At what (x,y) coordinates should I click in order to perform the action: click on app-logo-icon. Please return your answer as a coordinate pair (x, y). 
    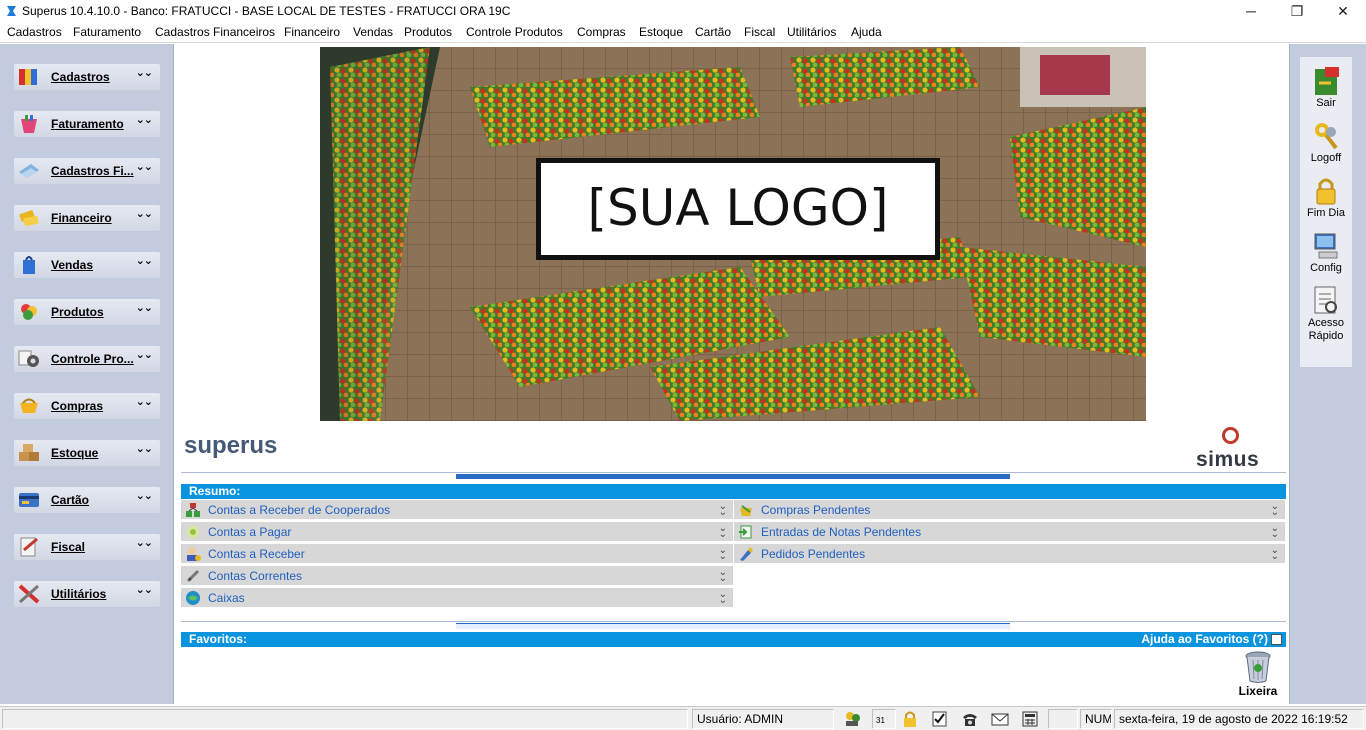
    Looking at the image, I should click on (11, 11).